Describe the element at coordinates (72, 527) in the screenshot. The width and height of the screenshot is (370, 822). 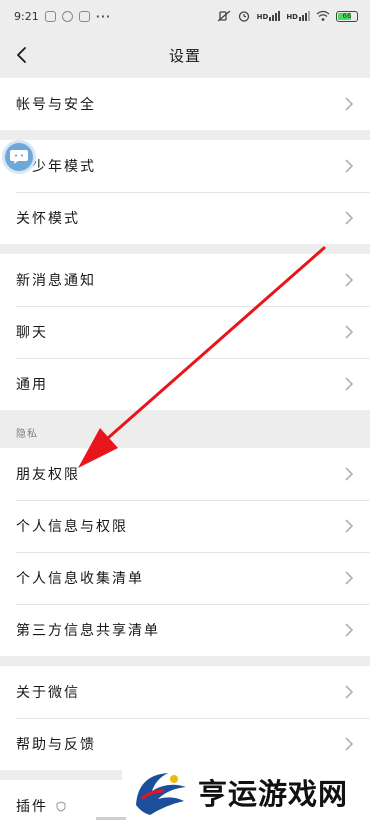
I see `row-label: 个人信息与权限` at that location.